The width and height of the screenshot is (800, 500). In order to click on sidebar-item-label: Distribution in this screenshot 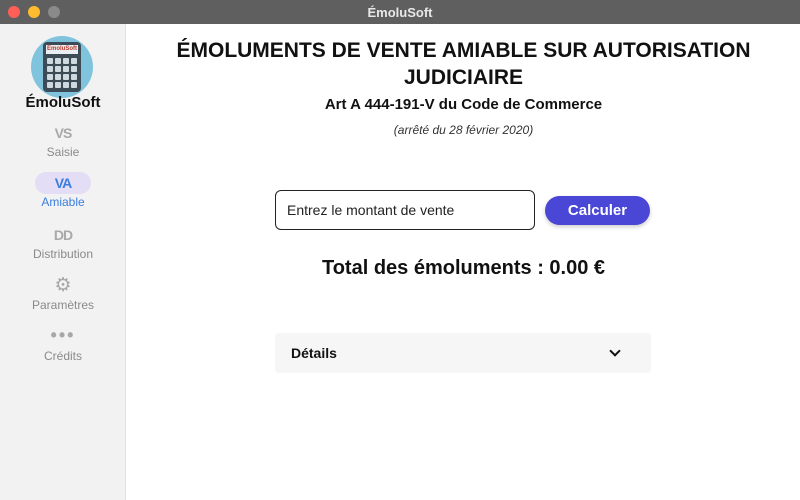, I will do `click(63, 254)`.